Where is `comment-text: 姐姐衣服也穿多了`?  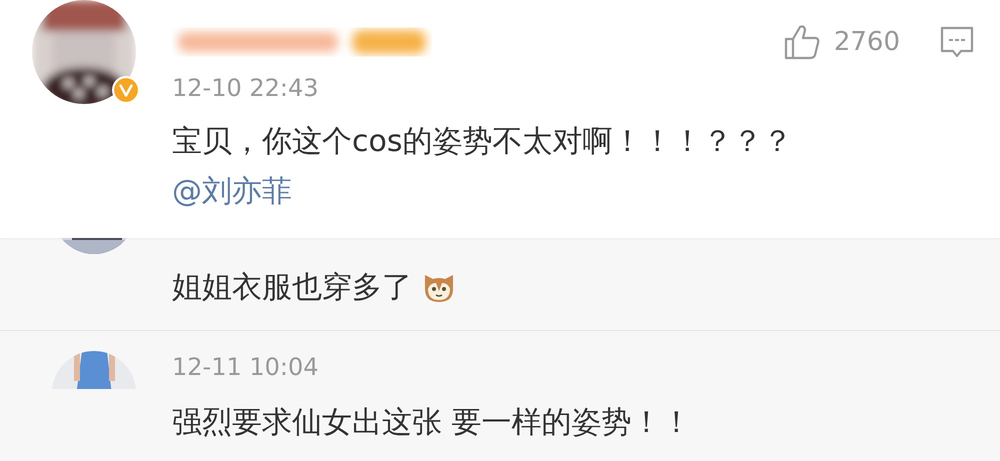
comment-text: 姐姐衣服也穿多了 is located at coordinates (292, 288).